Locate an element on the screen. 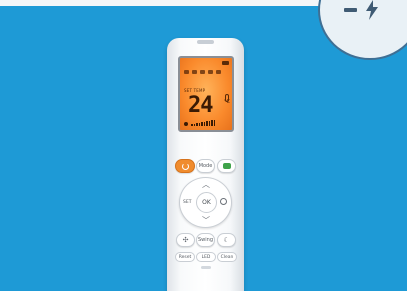 This screenshot has width=407, height=291. fan-icon: ✣ is located at coordinates (185, 239).